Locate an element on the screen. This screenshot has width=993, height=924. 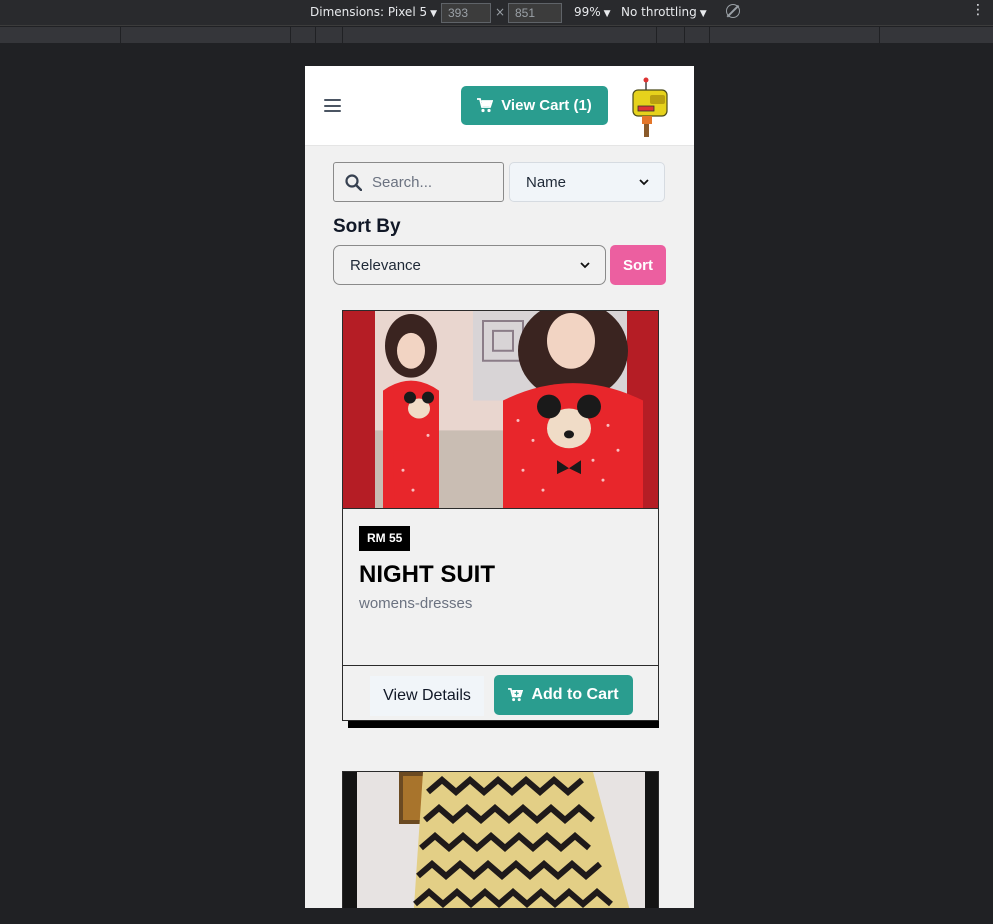
product-card is located at coordinates (500, 839).